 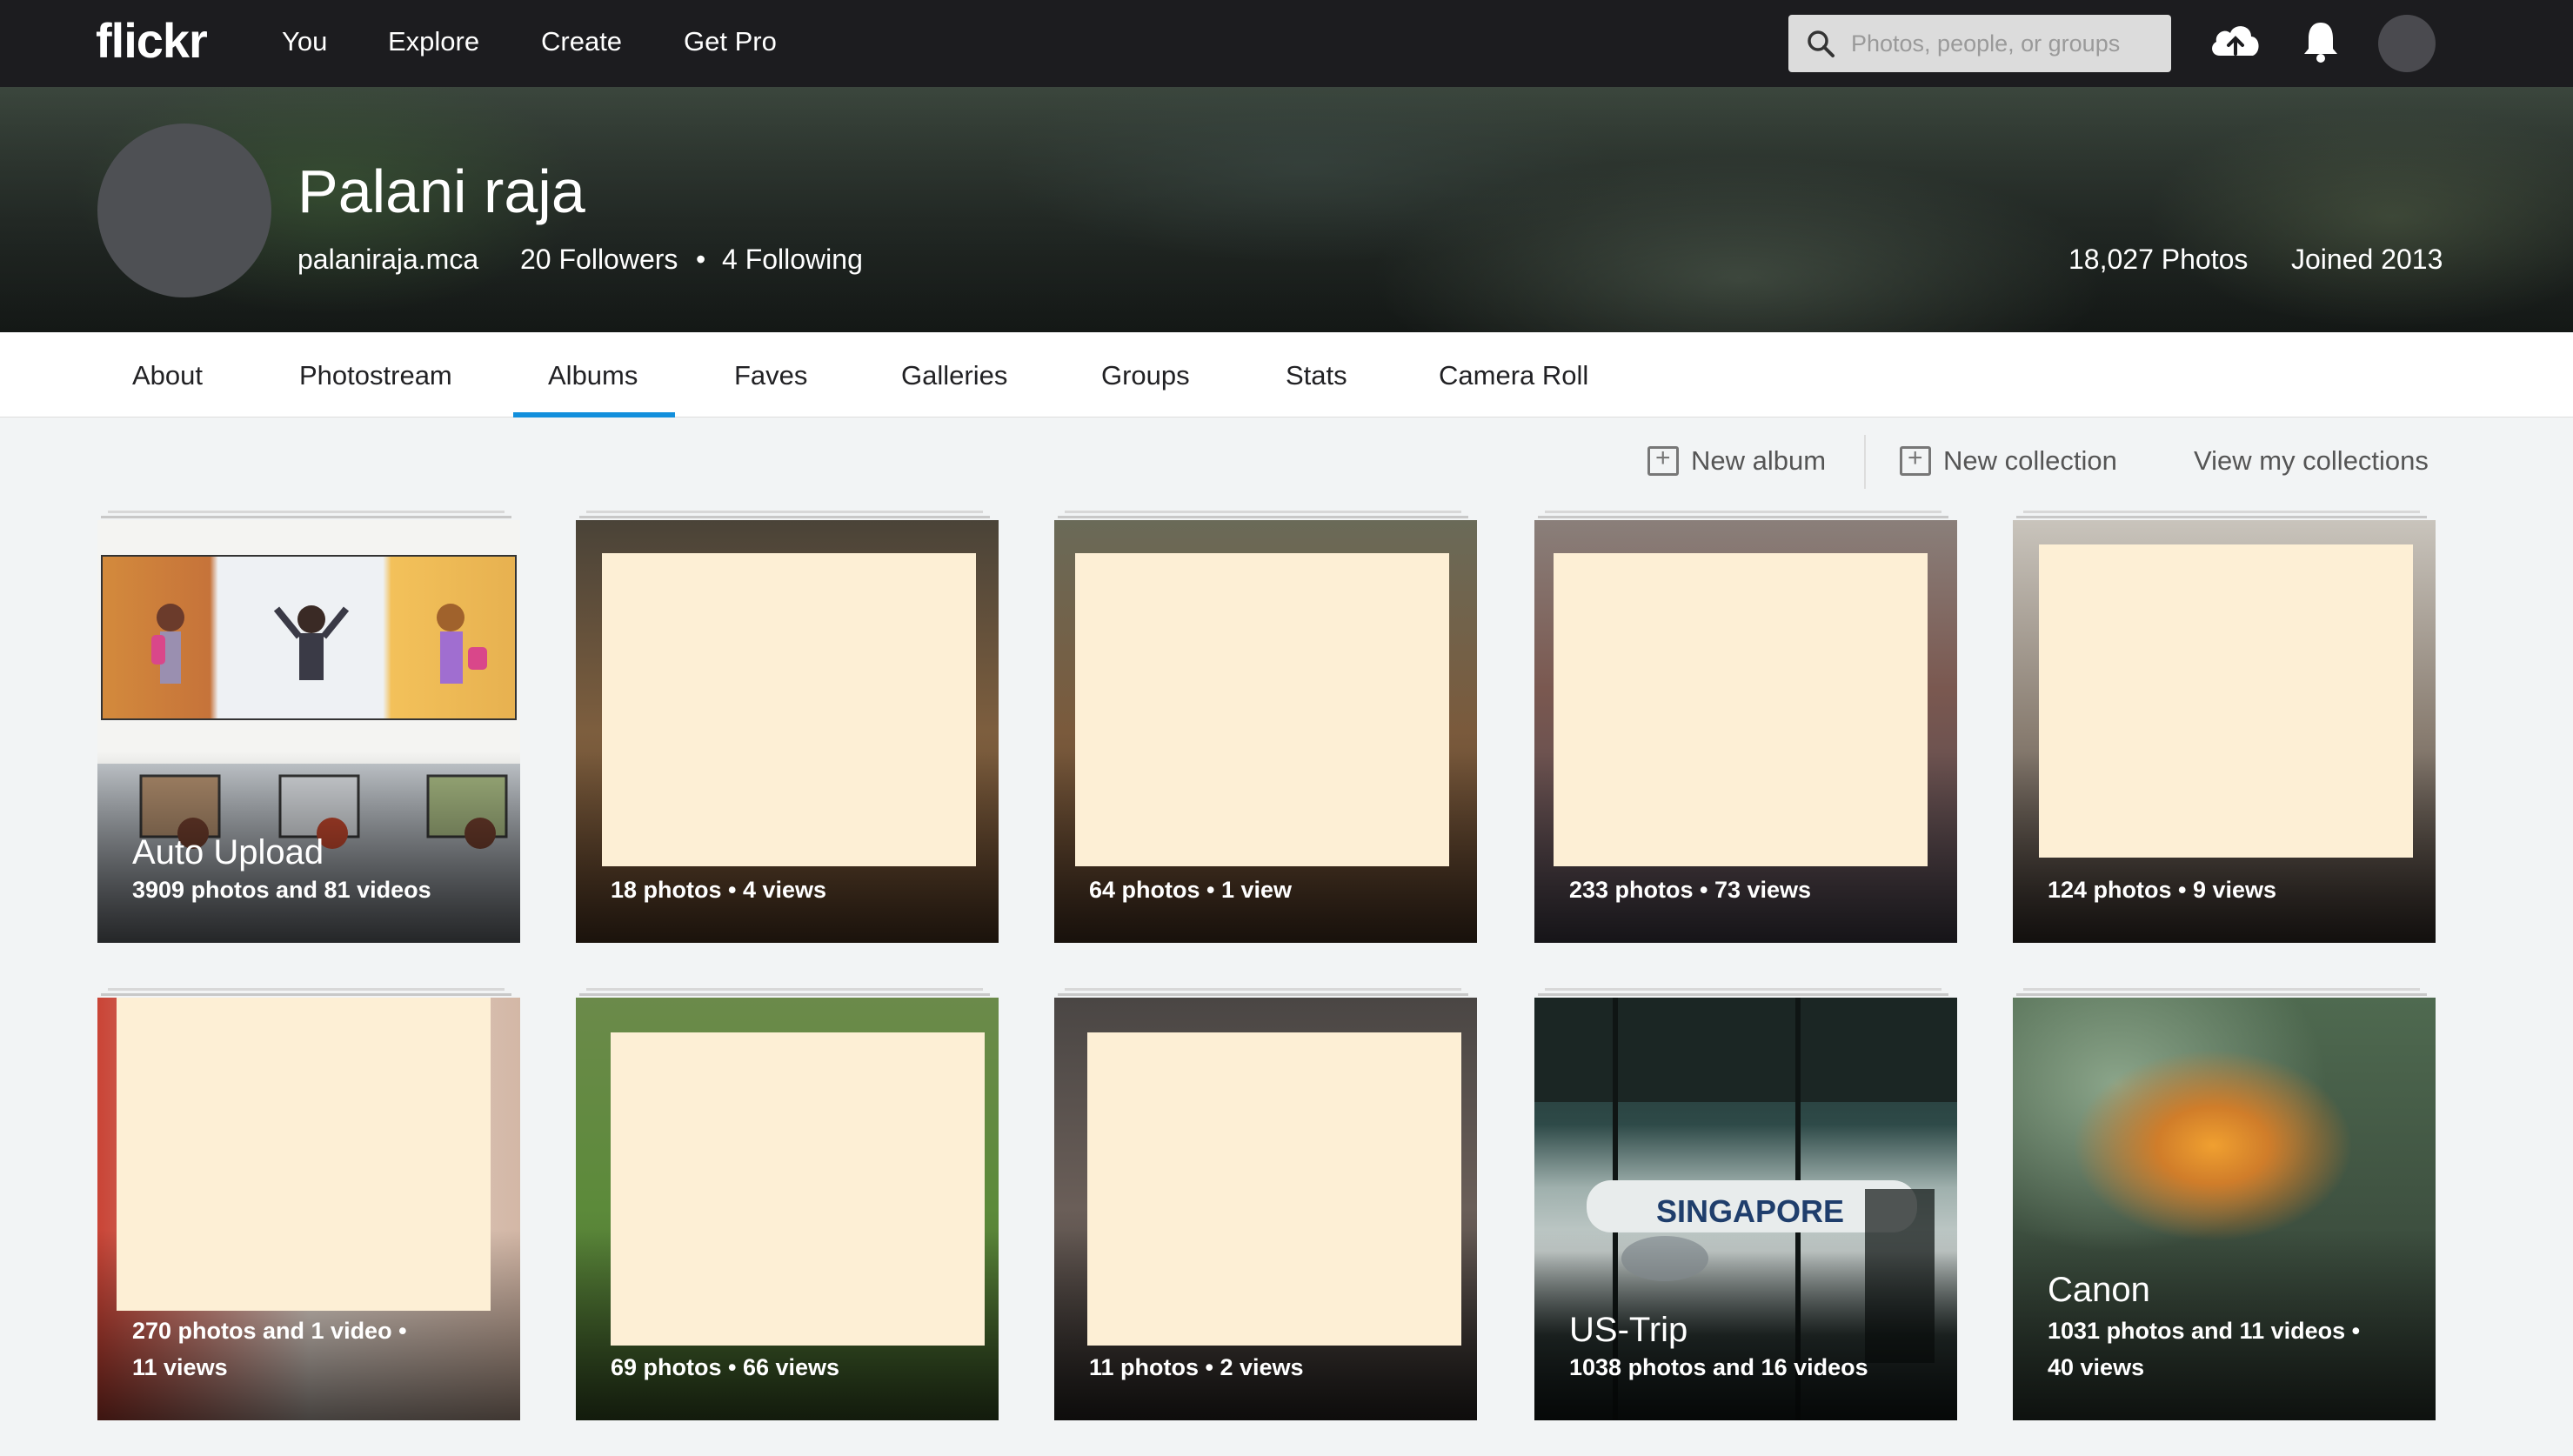 I want to click on album-card: 124 photos • 9 views, so click(x=2224, y=731).